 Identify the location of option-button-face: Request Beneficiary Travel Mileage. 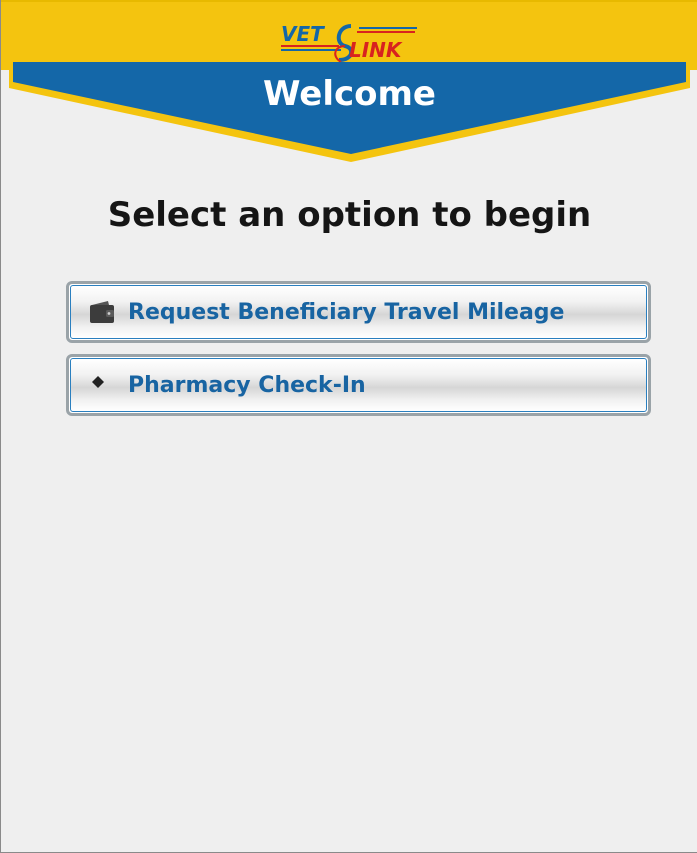
(358, 312).